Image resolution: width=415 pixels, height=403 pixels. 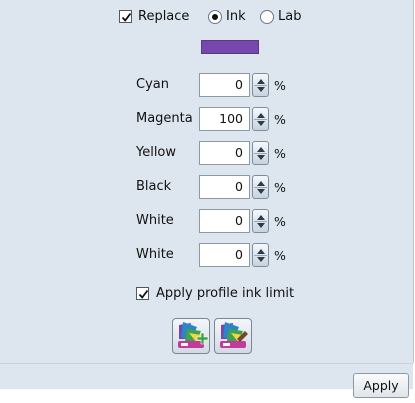 I want to click on ink-label-yellow: Yellow, so click(x=156, y=152).